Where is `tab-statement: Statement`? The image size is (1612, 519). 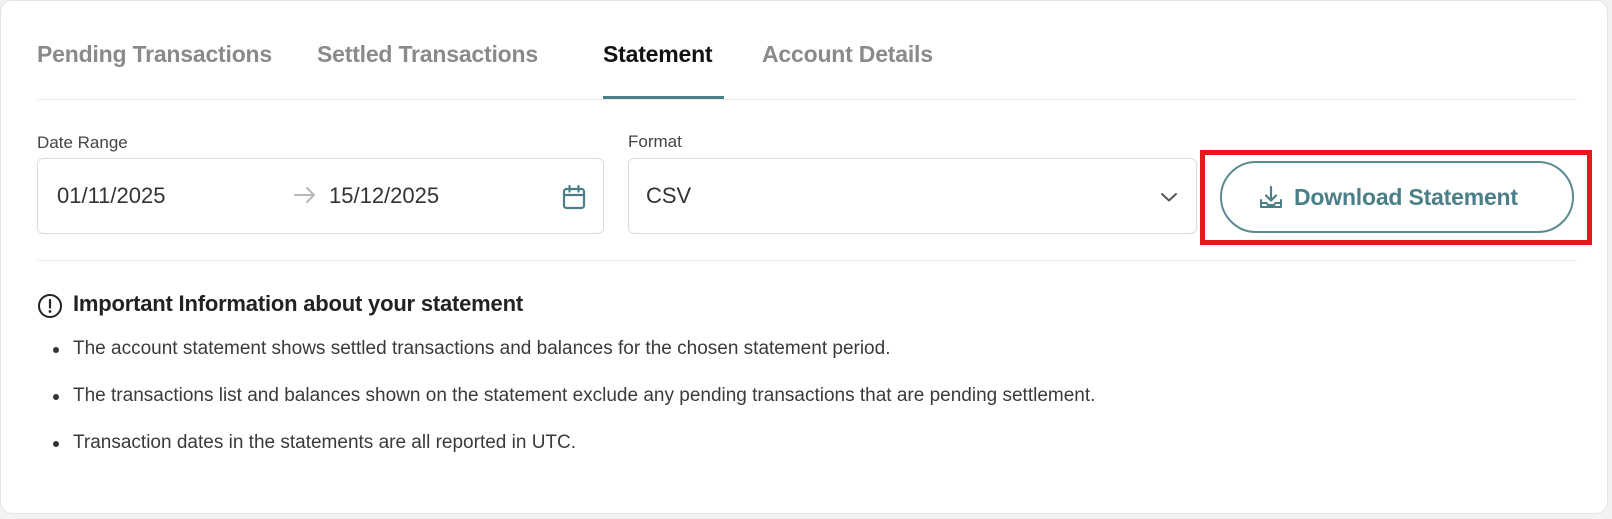 tab-statement: Statement is located at coordinates (658, 54).